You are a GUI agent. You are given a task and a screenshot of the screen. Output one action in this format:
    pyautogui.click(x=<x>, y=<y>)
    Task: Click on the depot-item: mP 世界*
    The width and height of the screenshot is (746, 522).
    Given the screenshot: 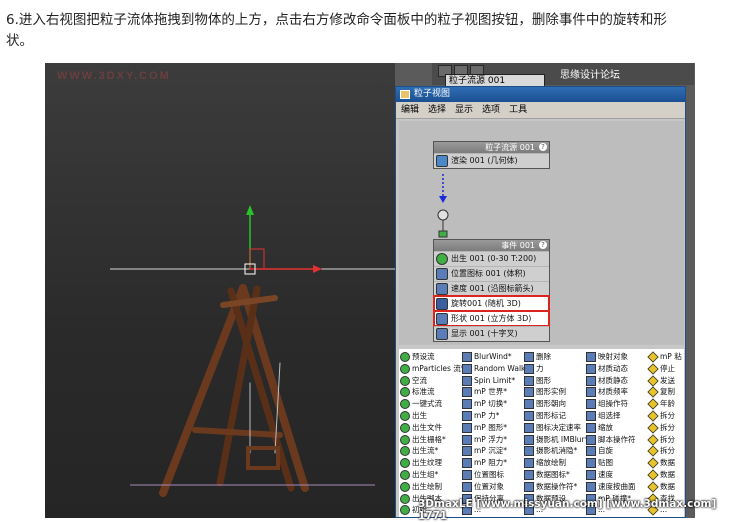 What is the action you would take?
    pyautogui.click(x=490, y=392)
    